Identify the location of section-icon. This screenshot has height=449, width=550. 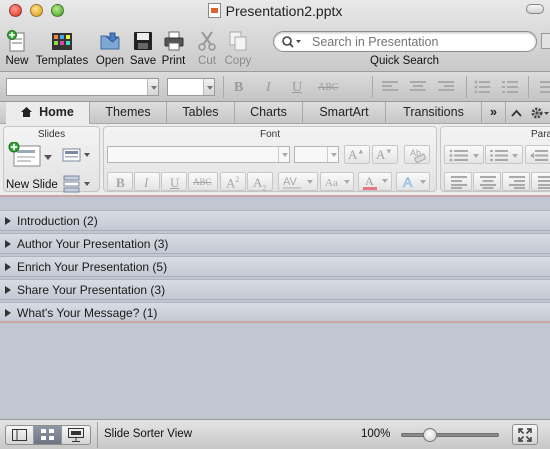
(77, 184).